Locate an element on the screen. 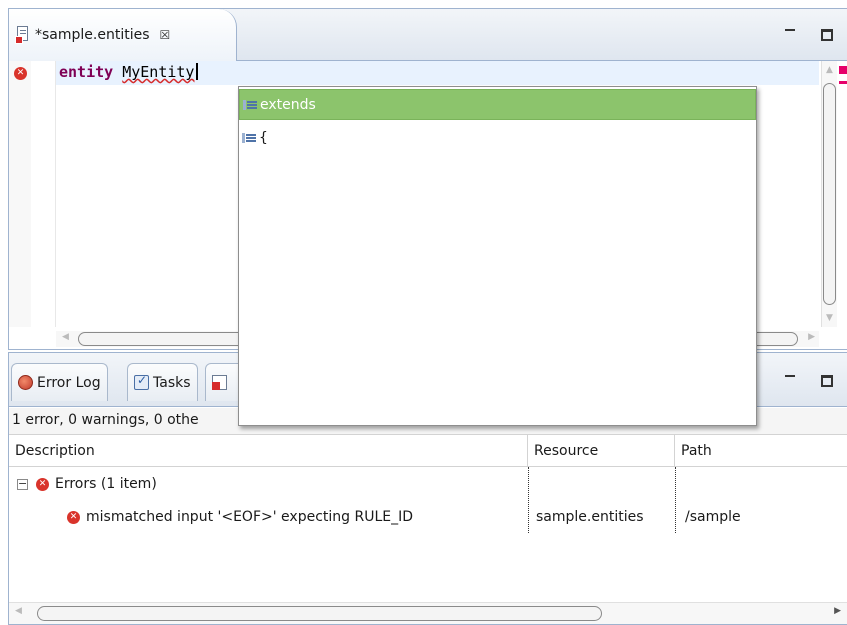  error-marker-icon: ✕ is located at coordinates (20, 73).